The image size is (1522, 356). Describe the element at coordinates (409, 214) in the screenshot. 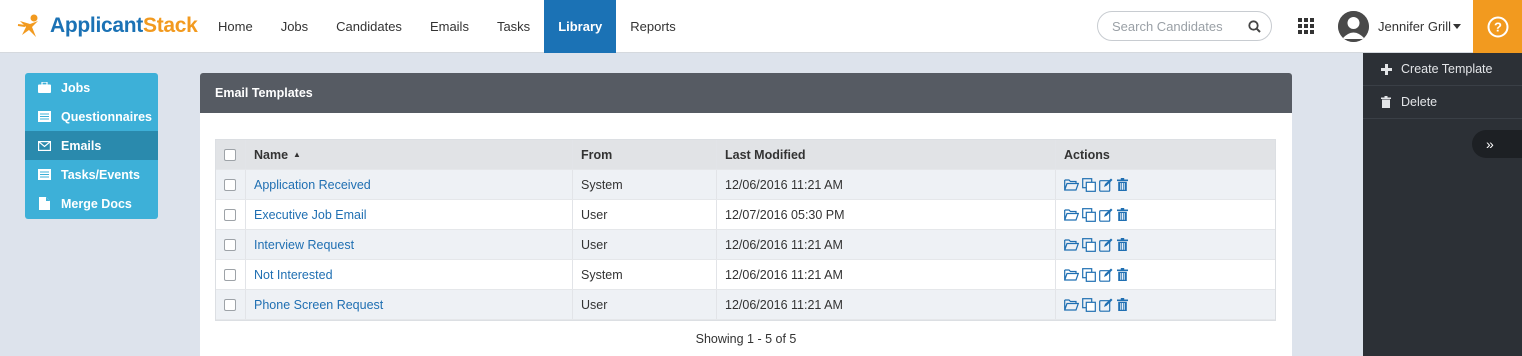

I see `template-name-cell: Executive Job Email` at that location.